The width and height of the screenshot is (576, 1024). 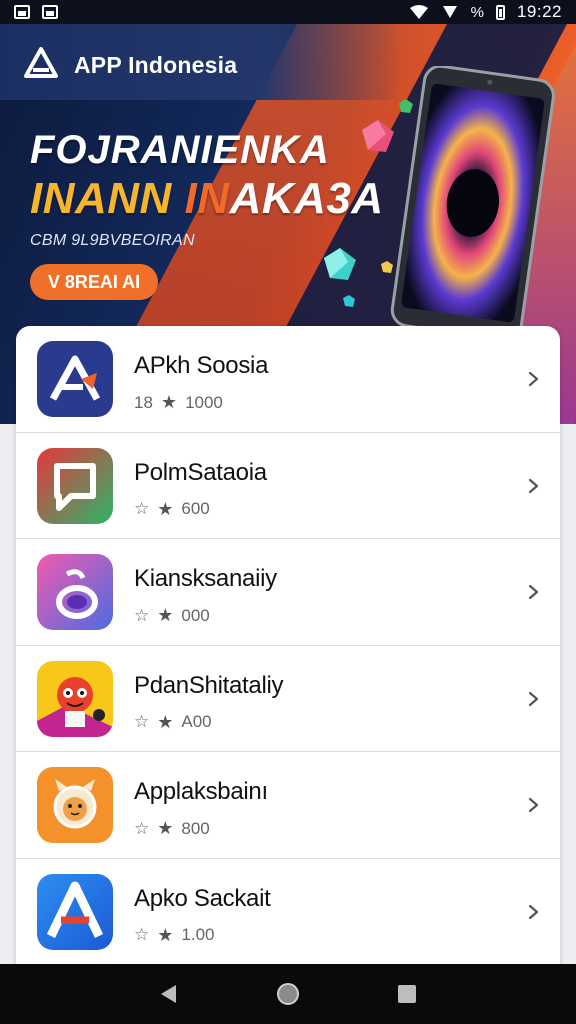 I want to click on headline-part-a: INANN, so click(x=107, y=198).